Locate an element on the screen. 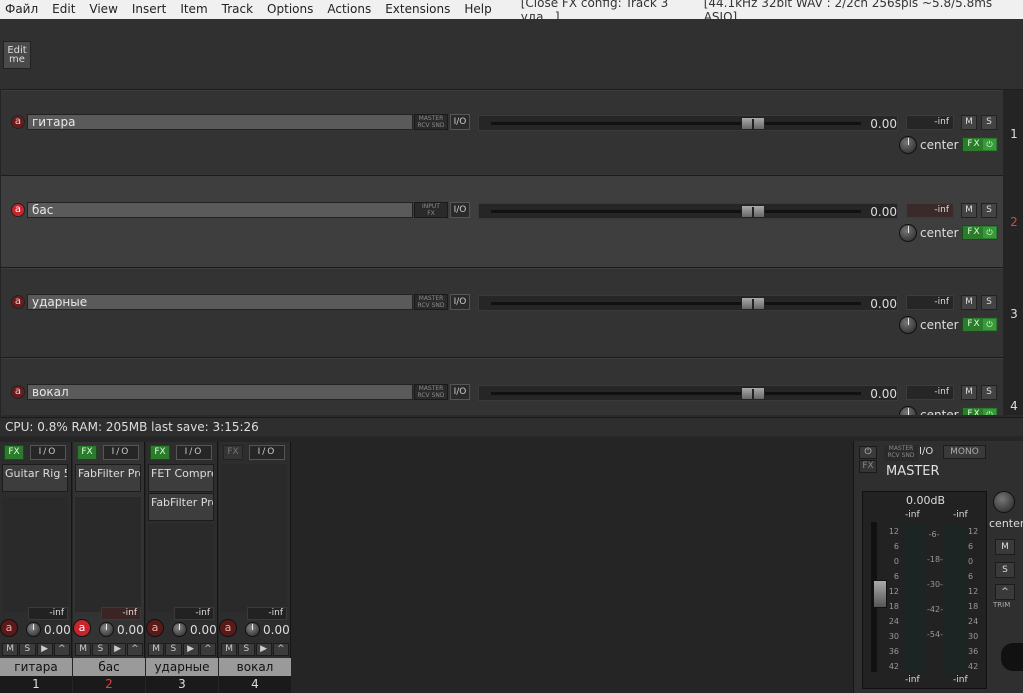  master-solo-button: S is located at coordinates (1005, 570).